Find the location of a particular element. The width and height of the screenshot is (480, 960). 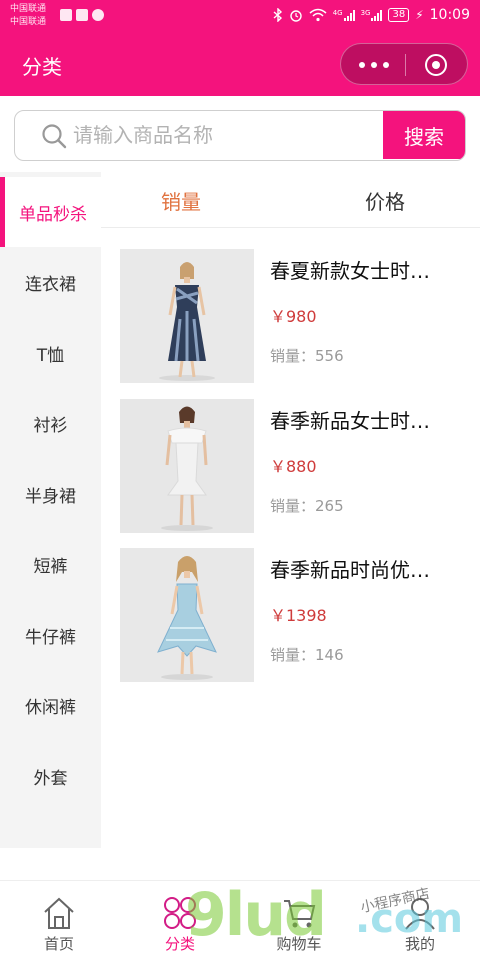

bottom-tab-bar: 首页 分类 购物车 我的 is located at coordinates (240, 920).